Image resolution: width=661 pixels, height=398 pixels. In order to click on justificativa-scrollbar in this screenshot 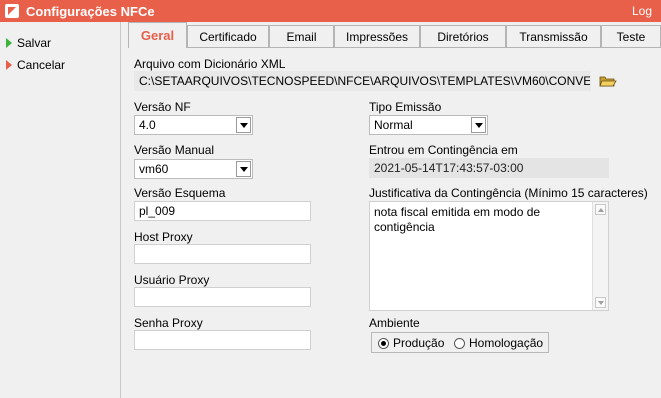, I will do `click(600, 256)`.